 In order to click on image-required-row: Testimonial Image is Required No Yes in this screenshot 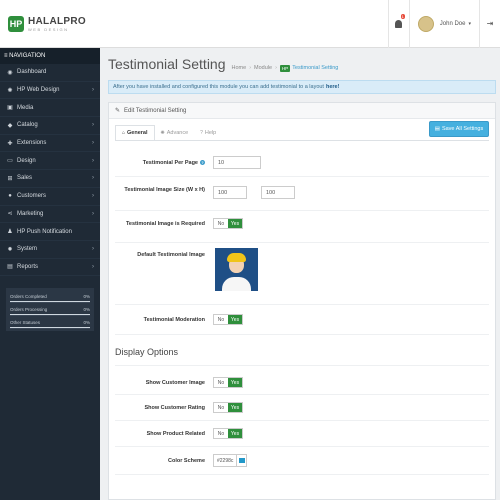, I will do `click(302, 227)`.